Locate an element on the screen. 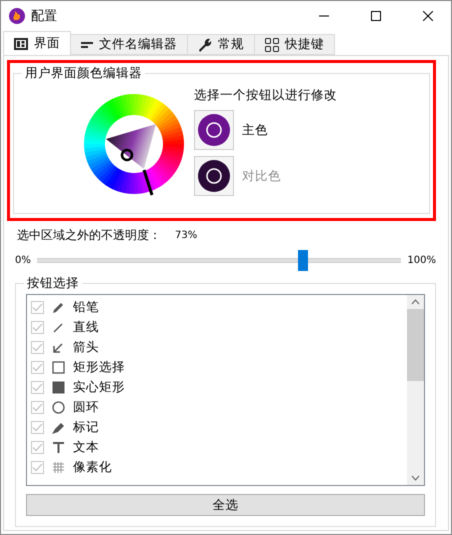 This screenshot has height=535, width=452. layout-icon is located at coordinates (21, 44).